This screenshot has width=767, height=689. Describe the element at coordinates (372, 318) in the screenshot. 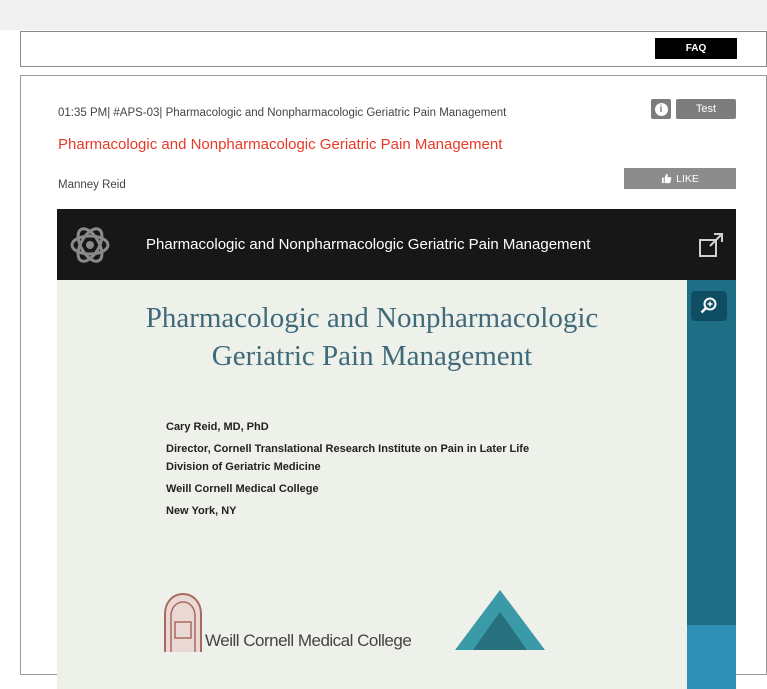

I see `slide-heading-line1: Pharmacologic and Nonpharmacologic` at that location.